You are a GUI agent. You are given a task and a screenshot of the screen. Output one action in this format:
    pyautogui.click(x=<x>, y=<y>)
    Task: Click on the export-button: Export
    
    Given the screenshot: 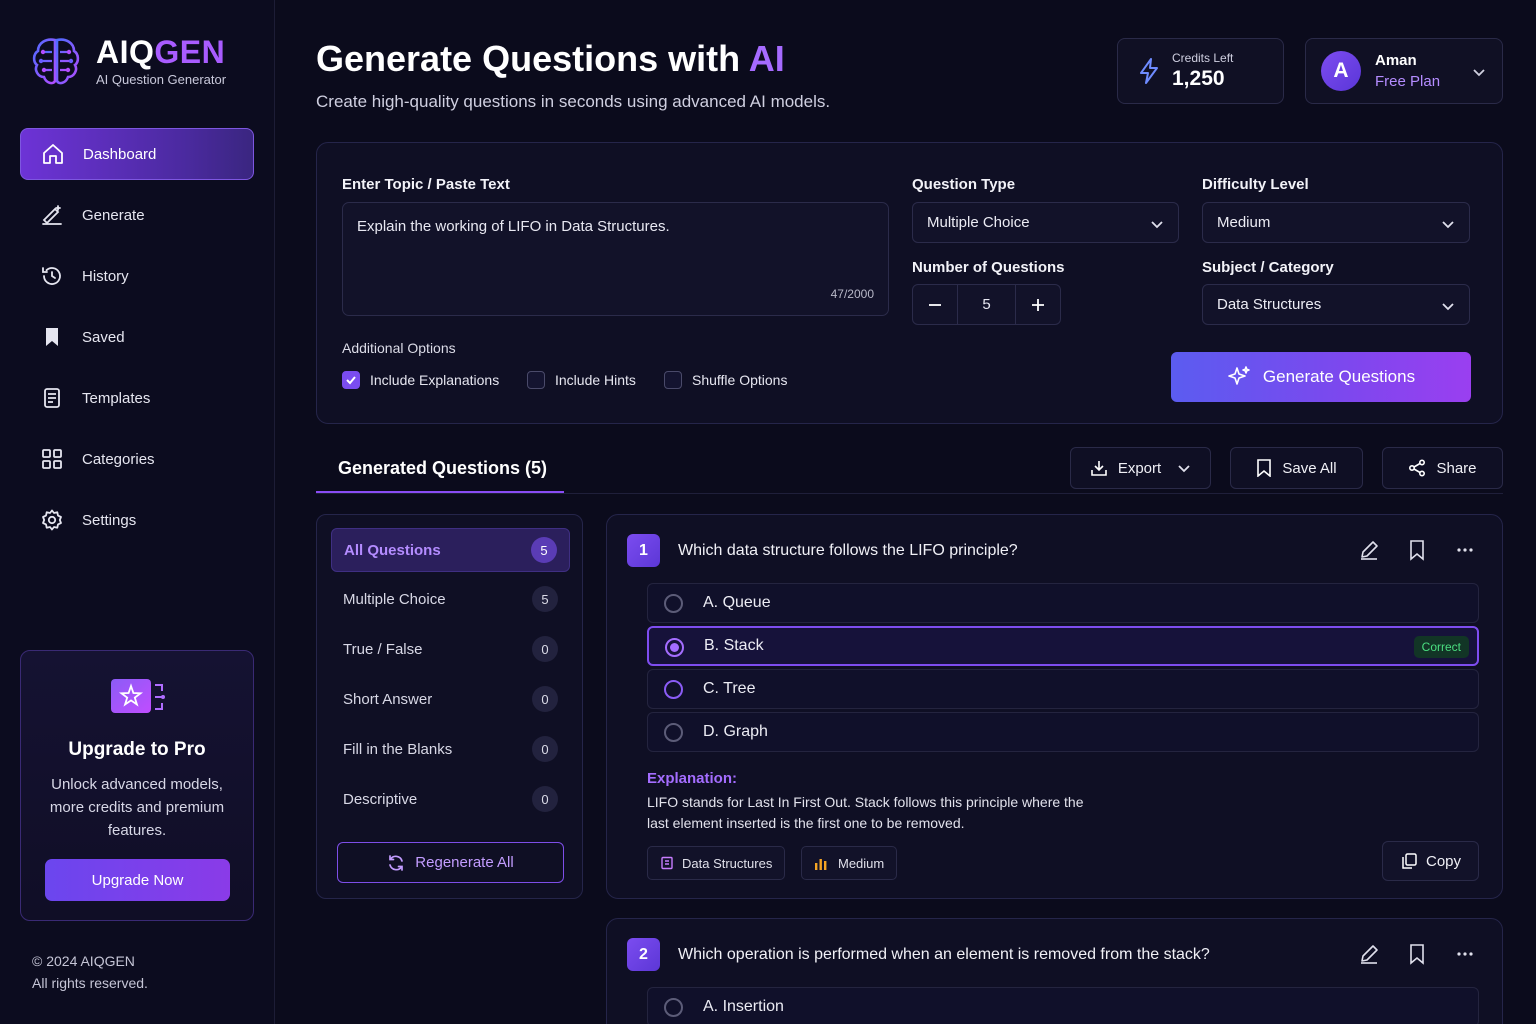 What is the action you would take?
    pyautogui.click(x=1140, y=468)
    